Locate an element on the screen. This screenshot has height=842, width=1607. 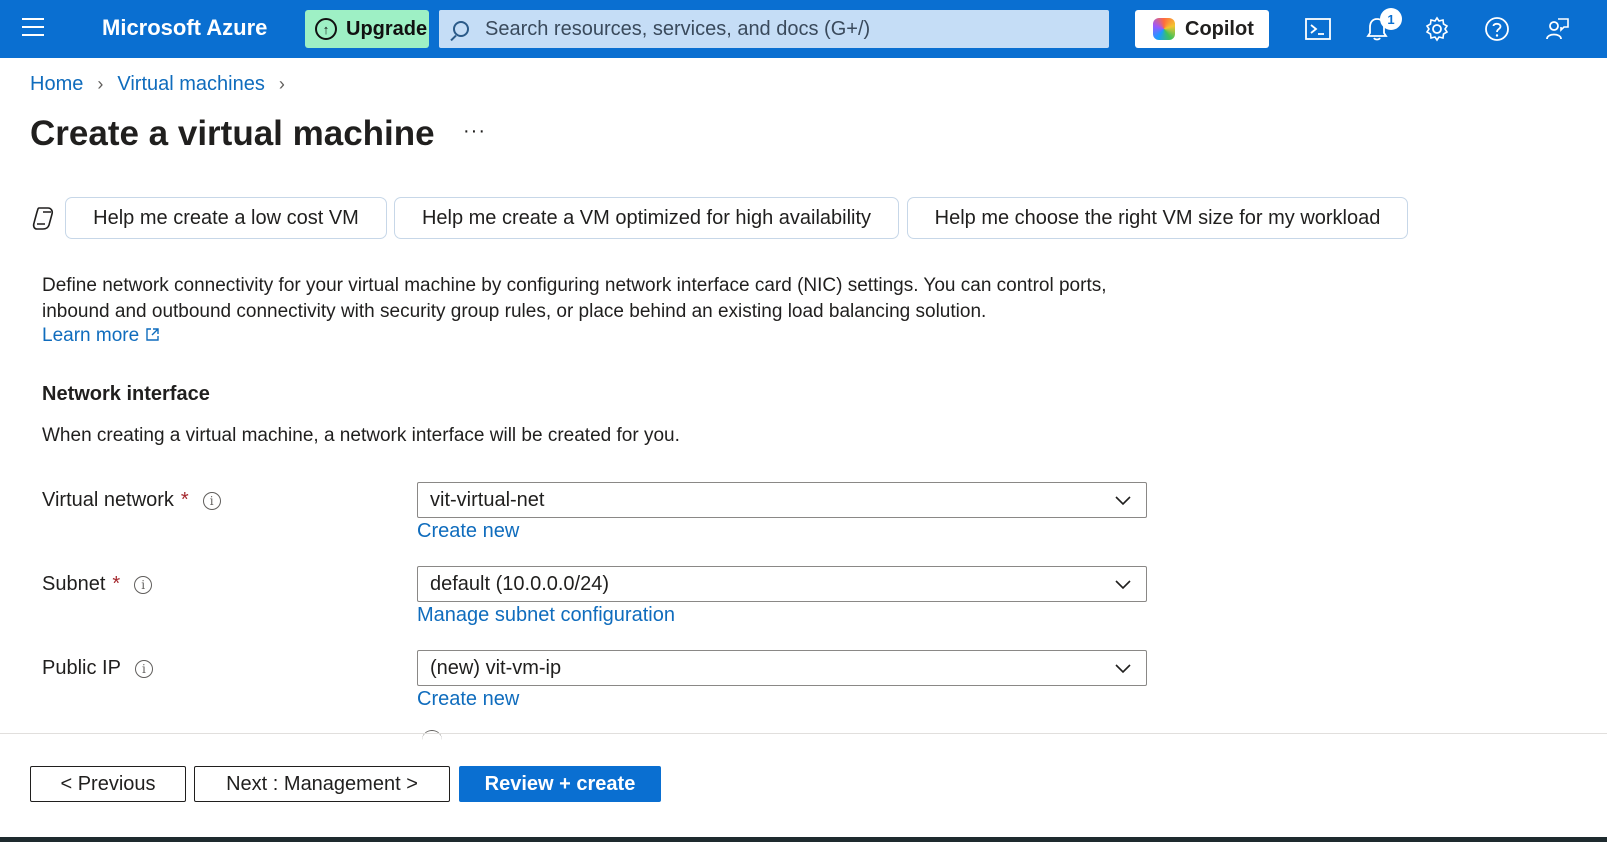
top-bar: Microsoft Azure ↑ Upgrade Copilot 1 is located at coordinates (803, 29).